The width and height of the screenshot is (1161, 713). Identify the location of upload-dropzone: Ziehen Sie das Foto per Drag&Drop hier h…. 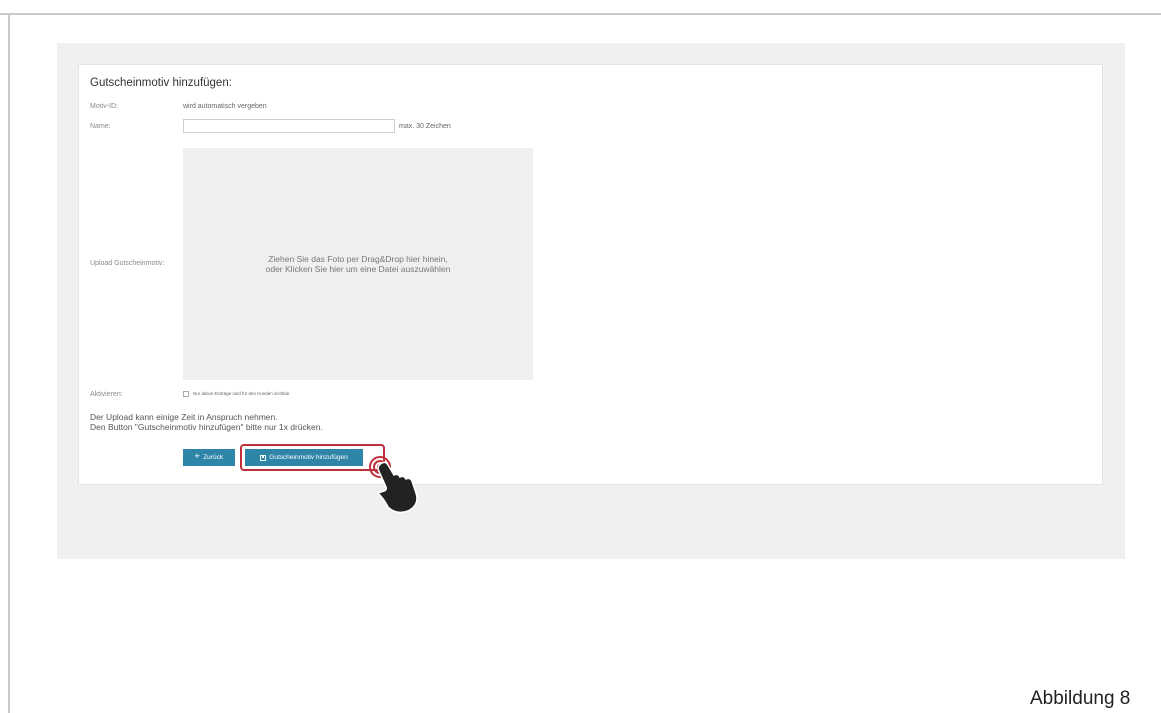
(358, 264).